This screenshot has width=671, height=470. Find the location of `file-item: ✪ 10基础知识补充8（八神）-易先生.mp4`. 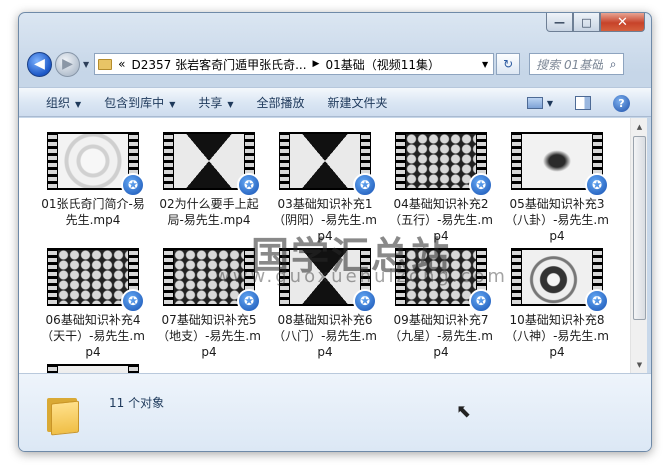

file-item: ✪ 10基础知识补充8（八神）-易先生.mp4 is located at coordinates (557, 304).